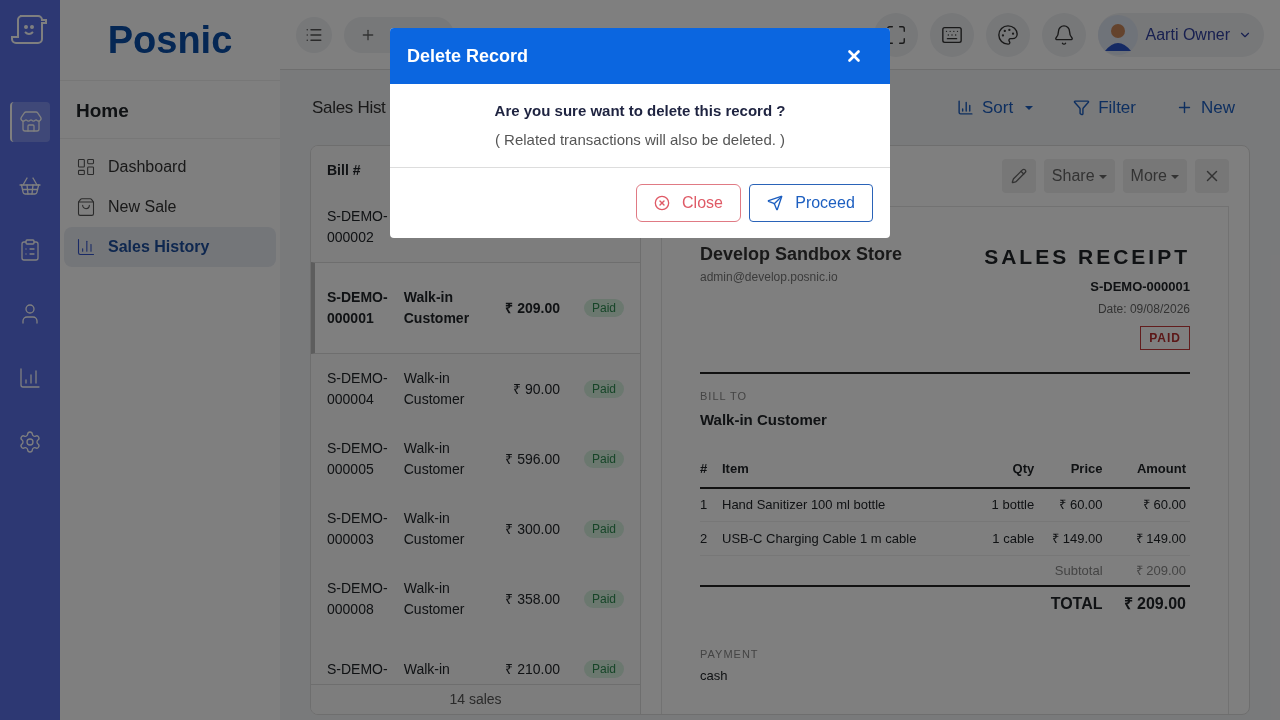 This screenshot has height=720, width=1280. What do you see at coordinates (344, 170) in the screenshot?
I see `column-header: Bill #` at bounding box center [344, 170].